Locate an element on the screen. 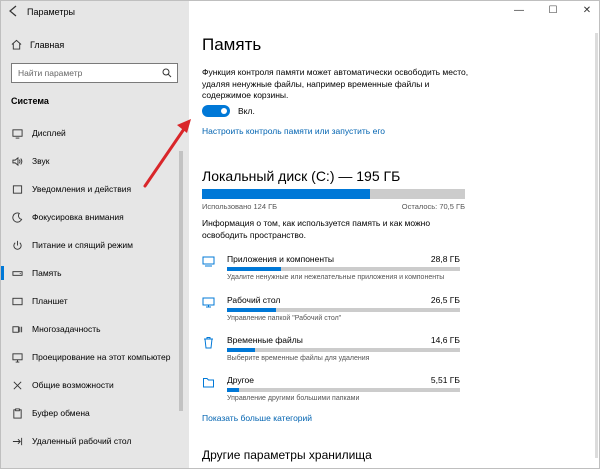 The height and width of the screenshot is (469, 600). sidebar-item-label: Память is located at coordinates (47, 273).